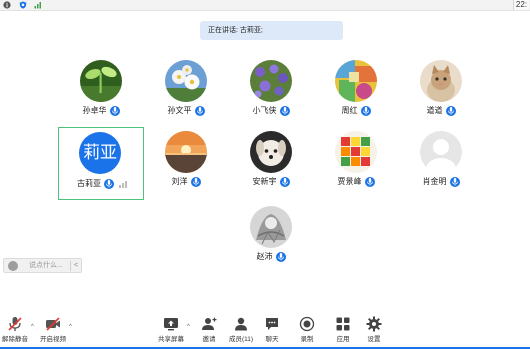 The image size is (530, 349). I want to click on chat-button: 聊天, so click(272, 331).